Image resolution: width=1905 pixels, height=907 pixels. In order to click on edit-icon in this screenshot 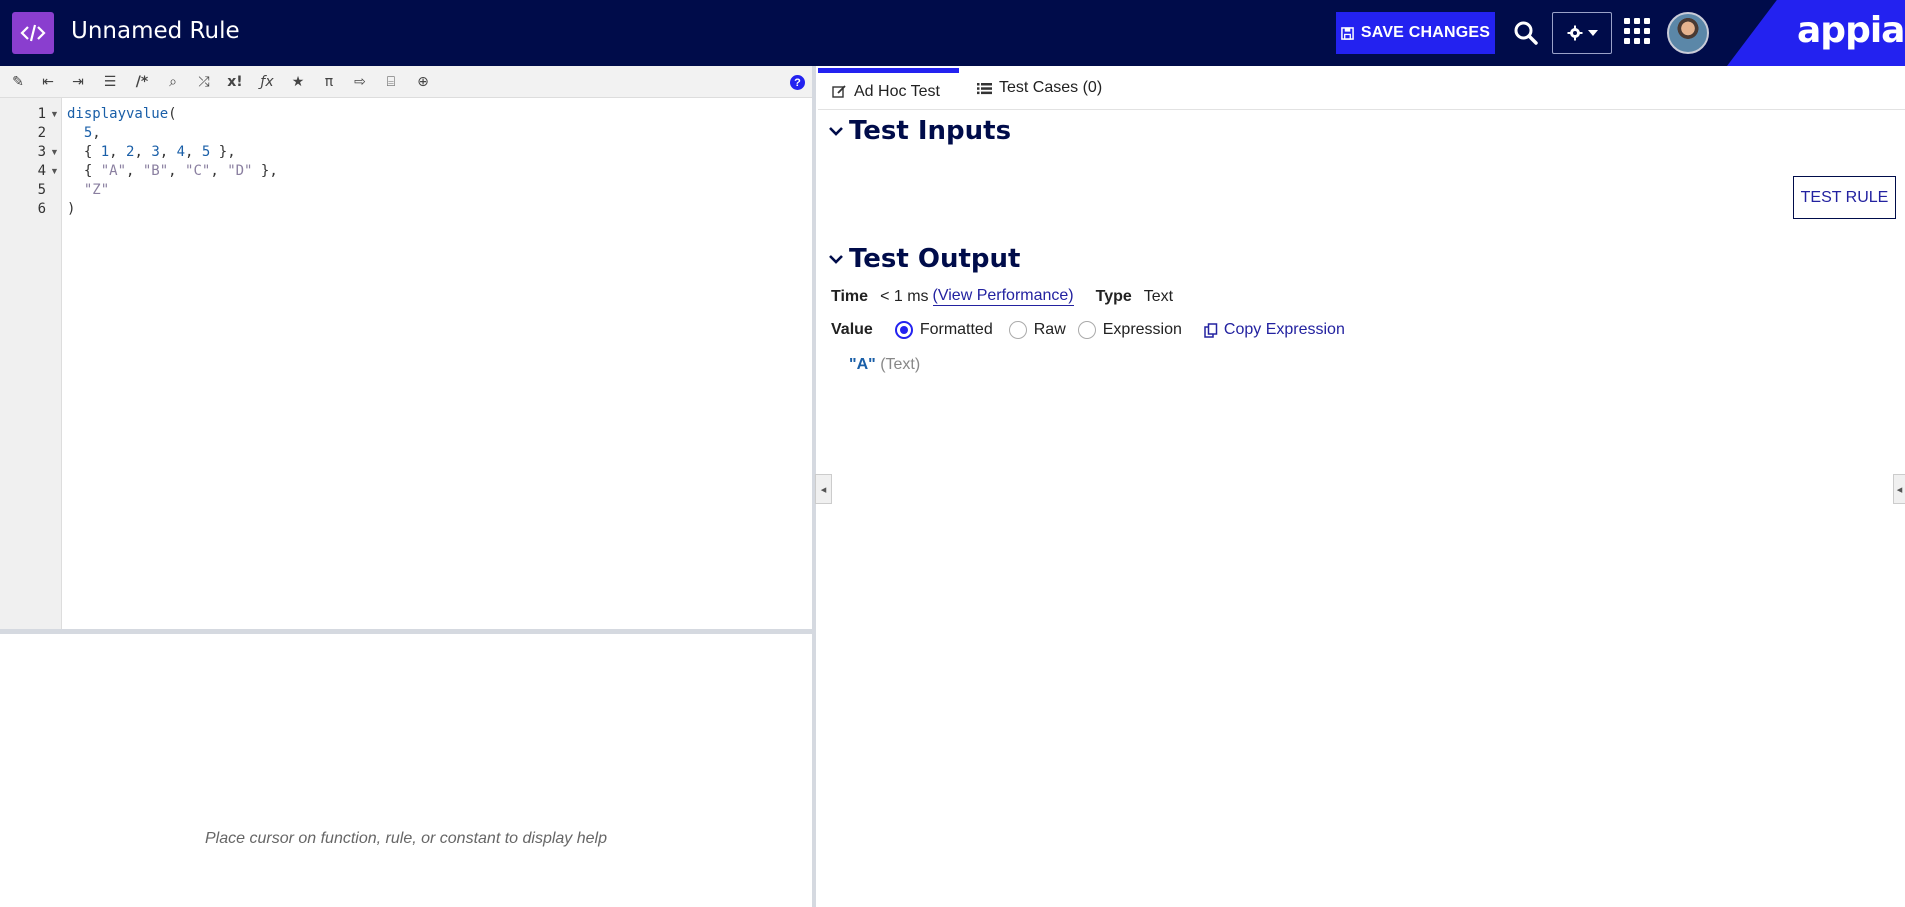, I will do `click(839, 91)`.